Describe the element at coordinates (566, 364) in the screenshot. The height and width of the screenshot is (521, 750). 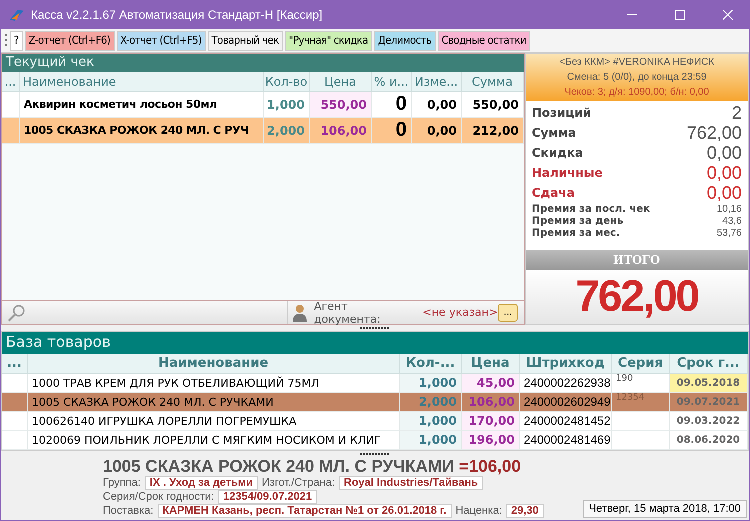
I see `column-header: Штрихкод` at that location.